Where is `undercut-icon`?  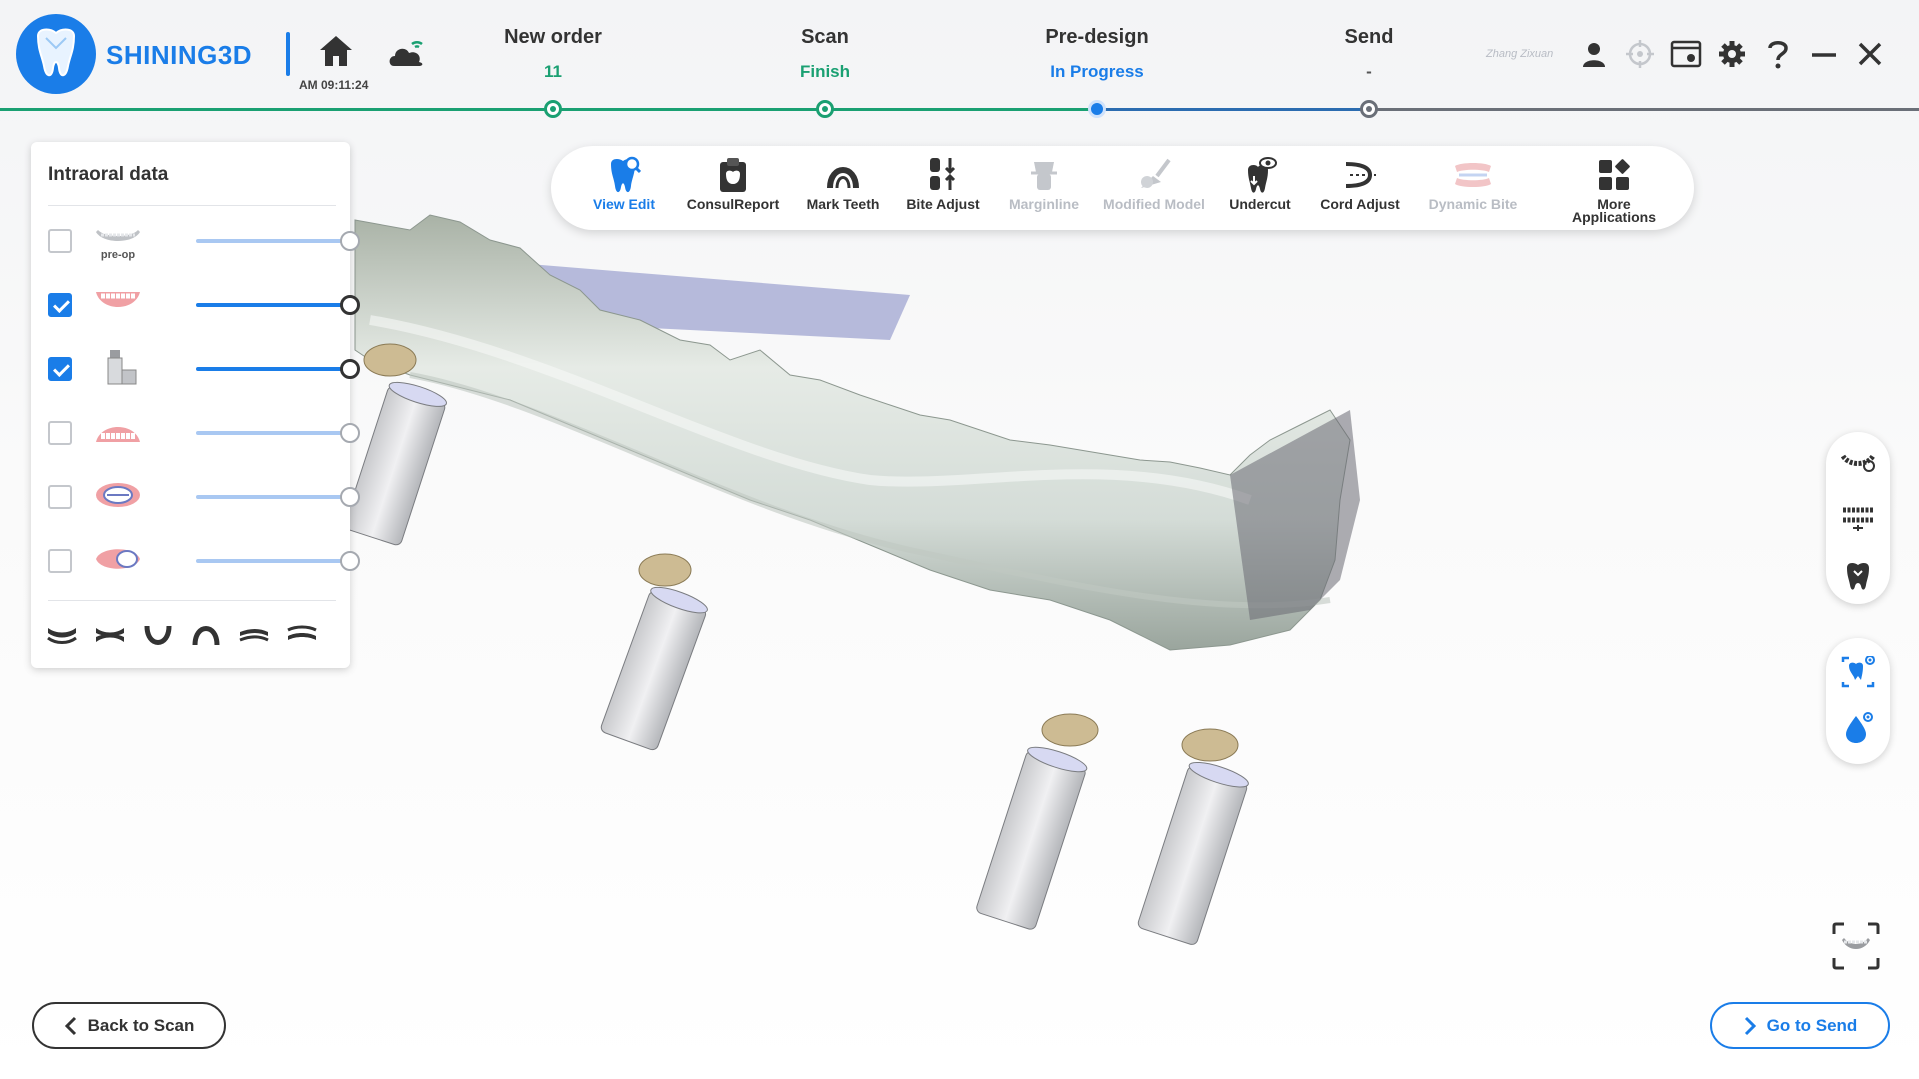
undercut-icon is located at coordinates (1262, 175).